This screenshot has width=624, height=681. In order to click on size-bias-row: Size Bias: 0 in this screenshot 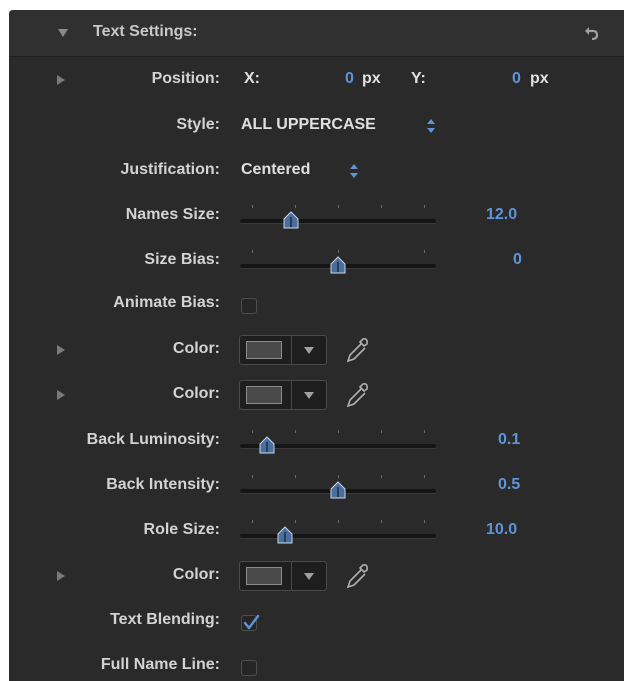, I will do `click(316, 261)`.